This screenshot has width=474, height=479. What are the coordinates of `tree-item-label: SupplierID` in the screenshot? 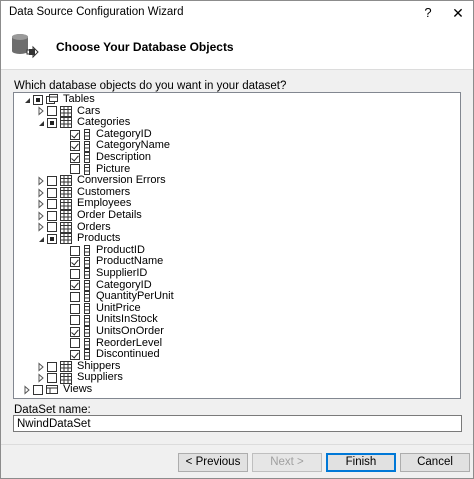 It's located at (122, 273).